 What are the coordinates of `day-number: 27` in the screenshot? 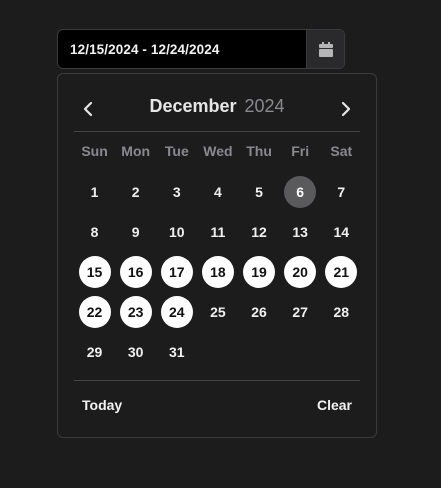 It's located at (300, 312).